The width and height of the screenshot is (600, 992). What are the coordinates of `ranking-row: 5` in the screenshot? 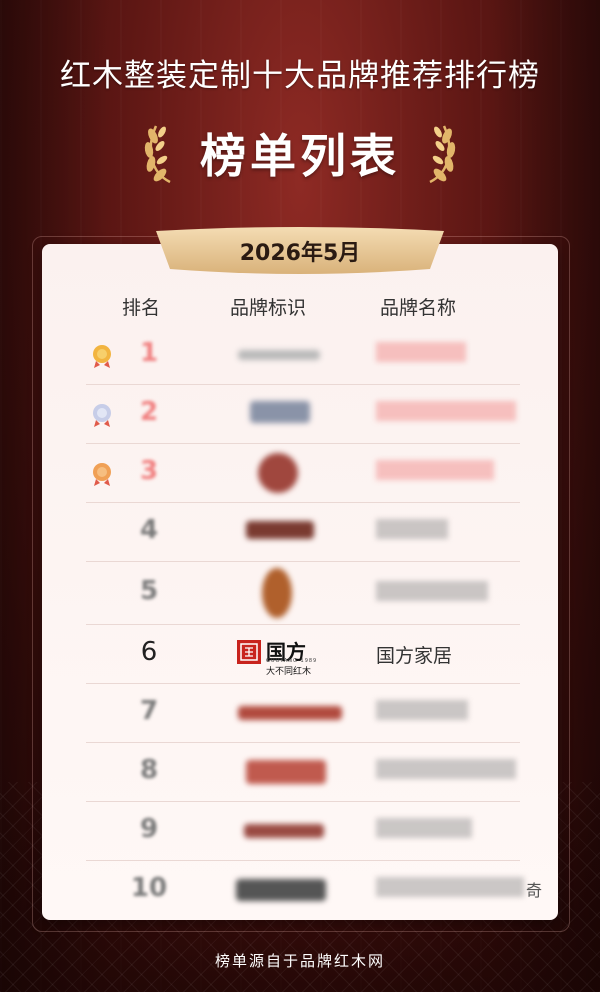 It's located at (303, 593).